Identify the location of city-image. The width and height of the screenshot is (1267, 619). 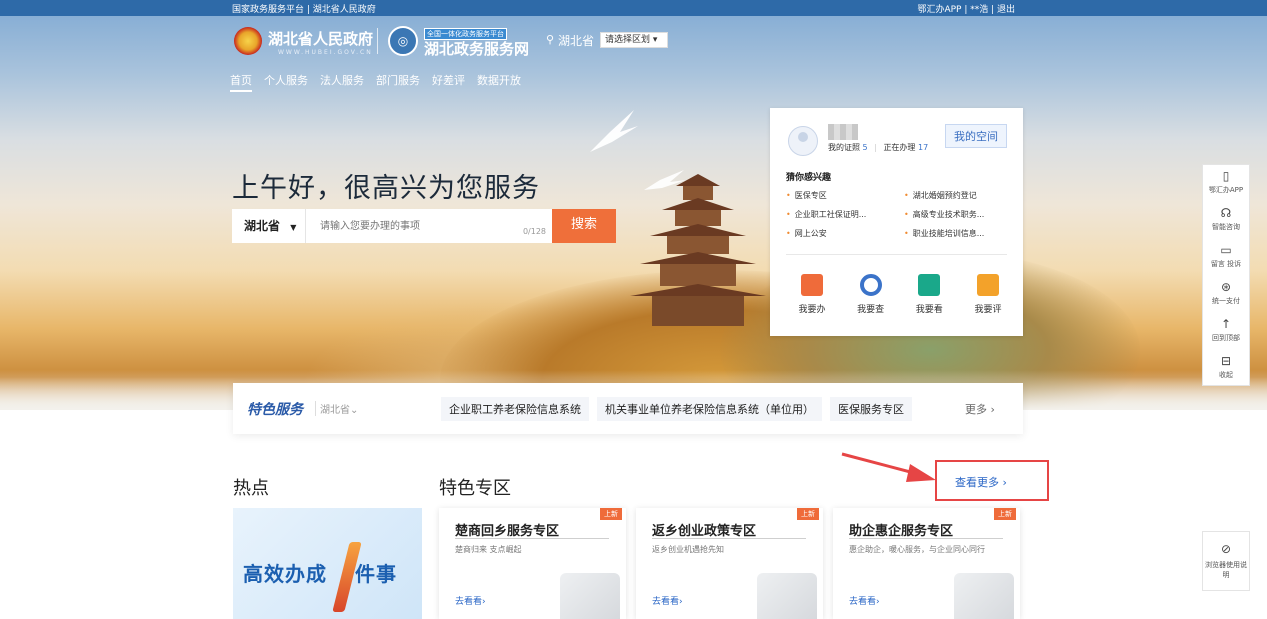
(590, 596).